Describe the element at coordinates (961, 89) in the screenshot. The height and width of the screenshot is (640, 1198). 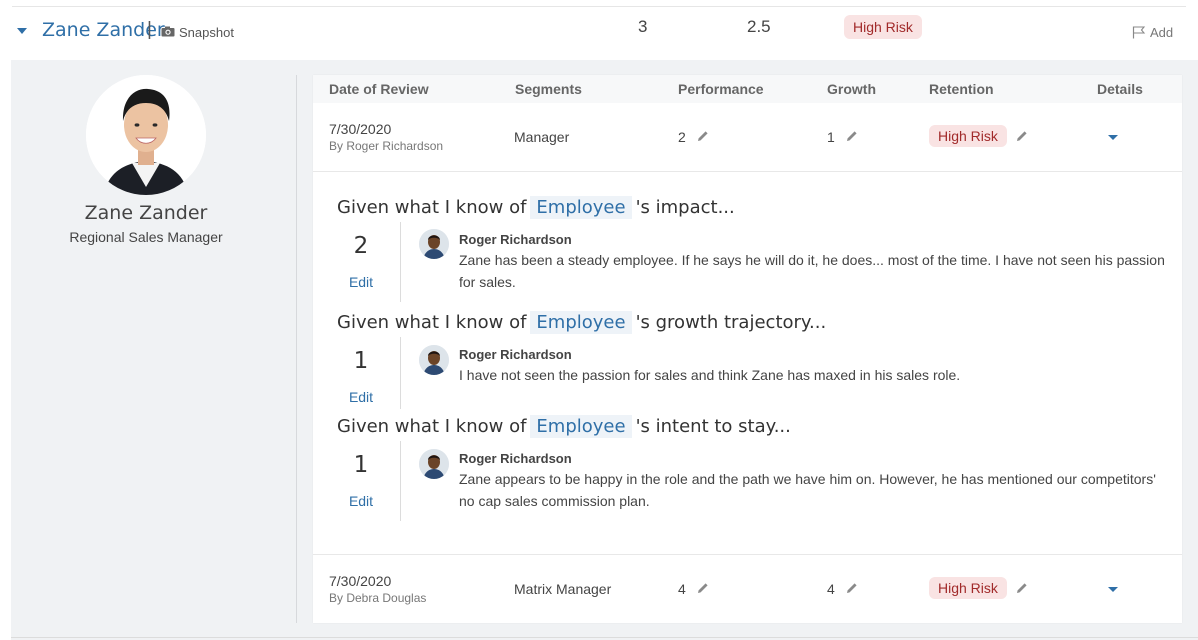
I see `column-header-retention: Retention` at that location.